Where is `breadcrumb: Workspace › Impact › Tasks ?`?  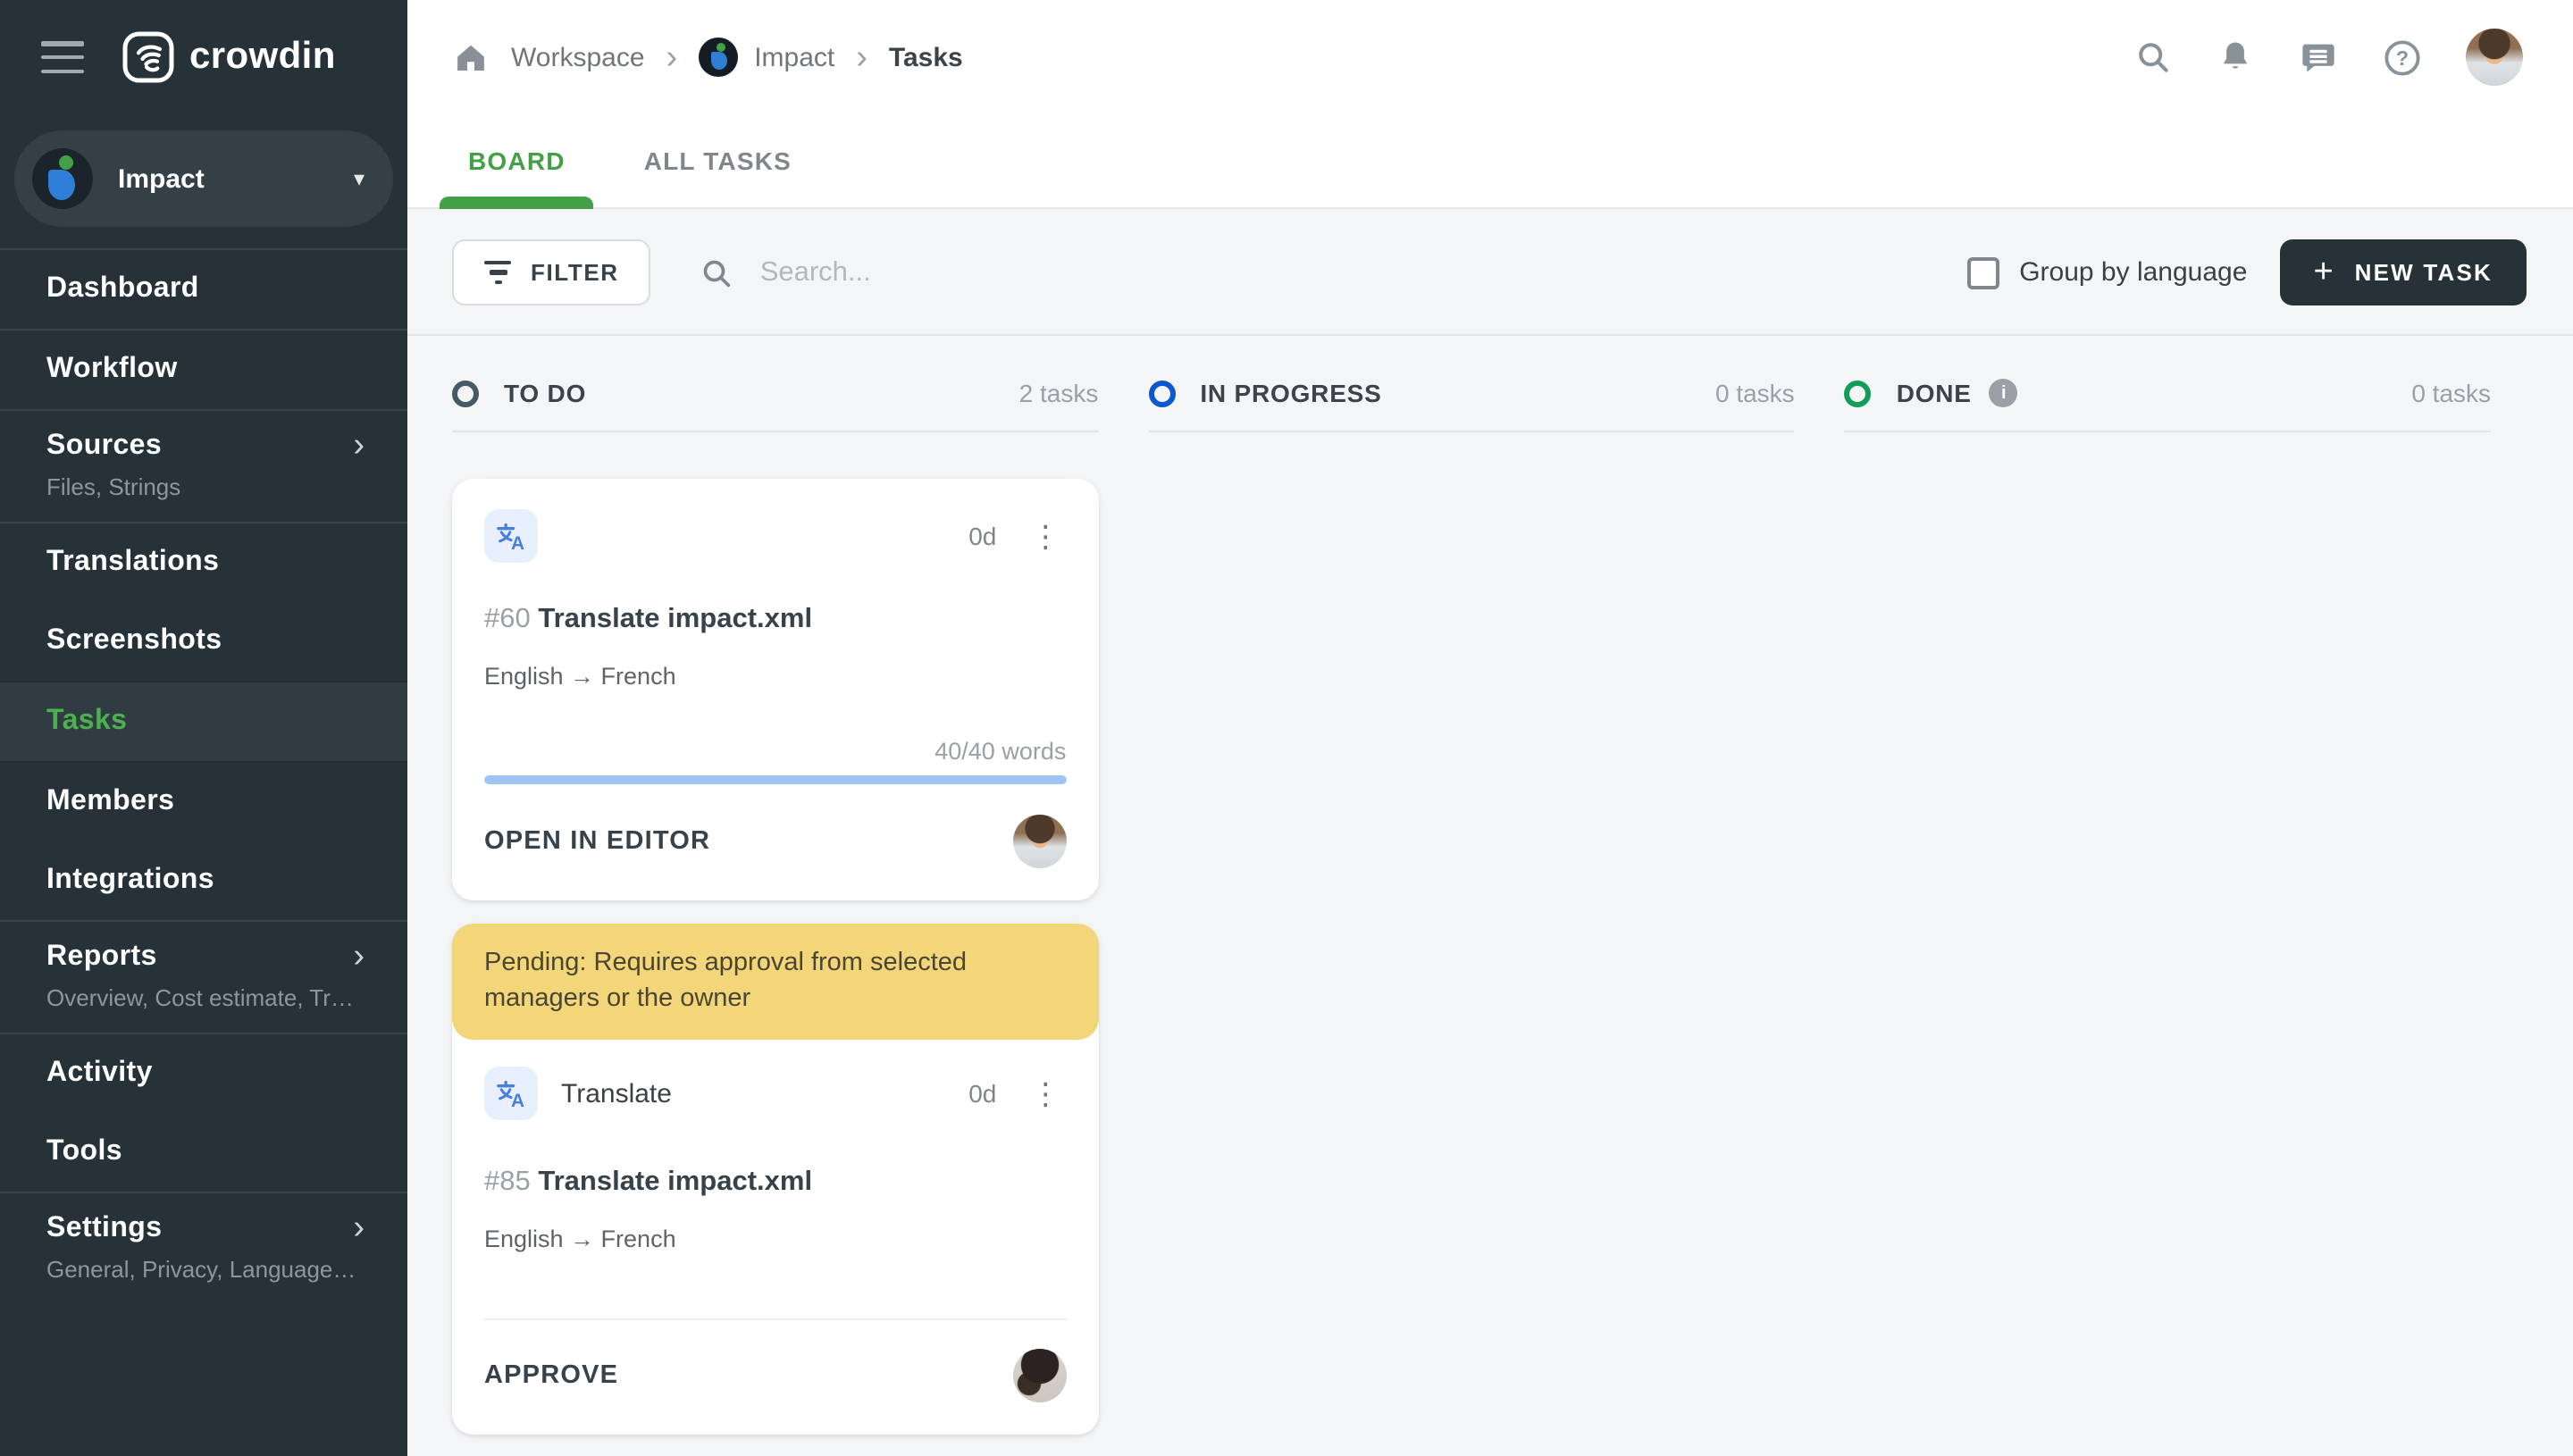 breadcrumb: Workspace › Impact › Tasks ? is located at coordinates (1490, 57).